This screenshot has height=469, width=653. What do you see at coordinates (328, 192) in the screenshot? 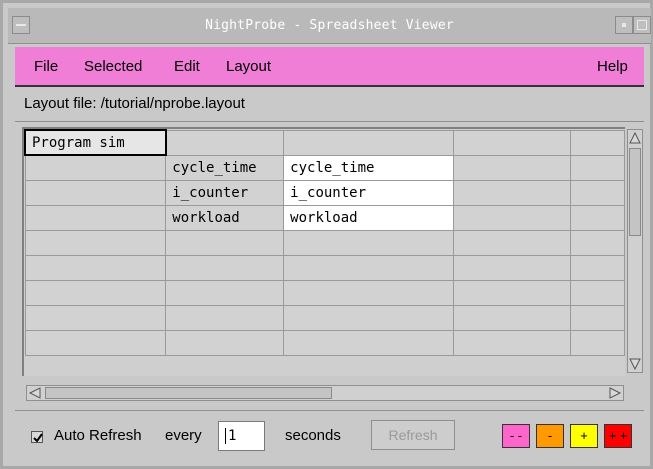
I see `variable-value: i_counter` at bounding box center [328, 192].